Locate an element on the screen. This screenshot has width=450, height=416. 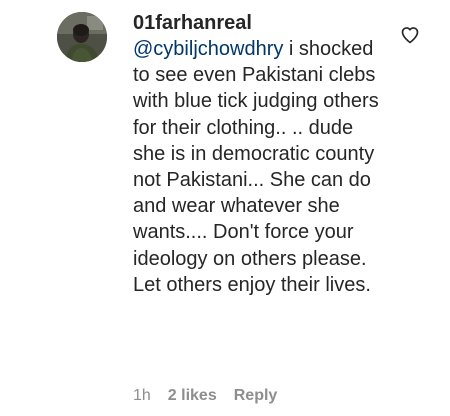
avatar is located at coordinates (82, 37).